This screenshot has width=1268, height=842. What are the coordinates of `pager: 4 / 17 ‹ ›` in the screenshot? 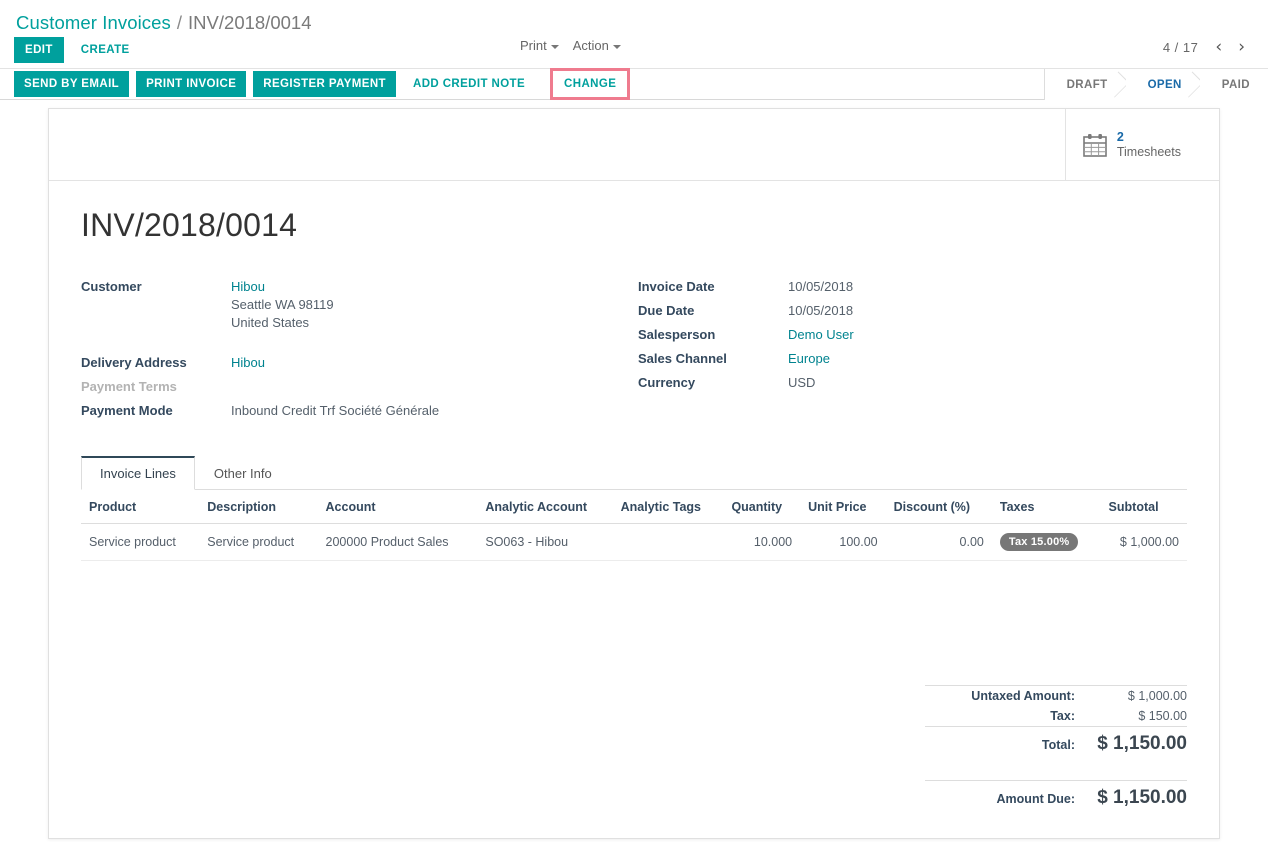 It's located at (1207, 47).